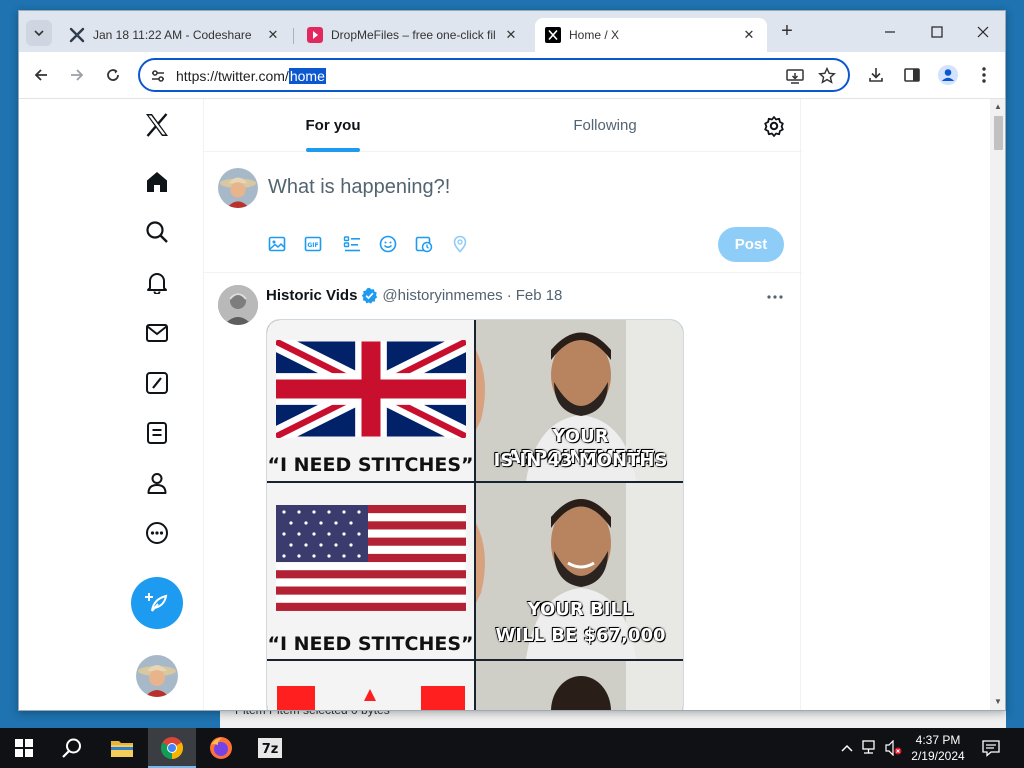 This screenshot has width=1024, height=768. I want to click on side-panel-button, so click(912, 75).